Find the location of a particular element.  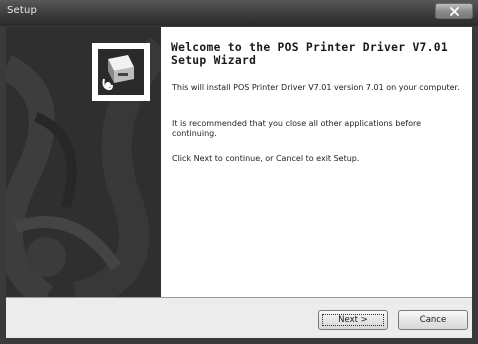

close-button is located at coordinates (454, 11).